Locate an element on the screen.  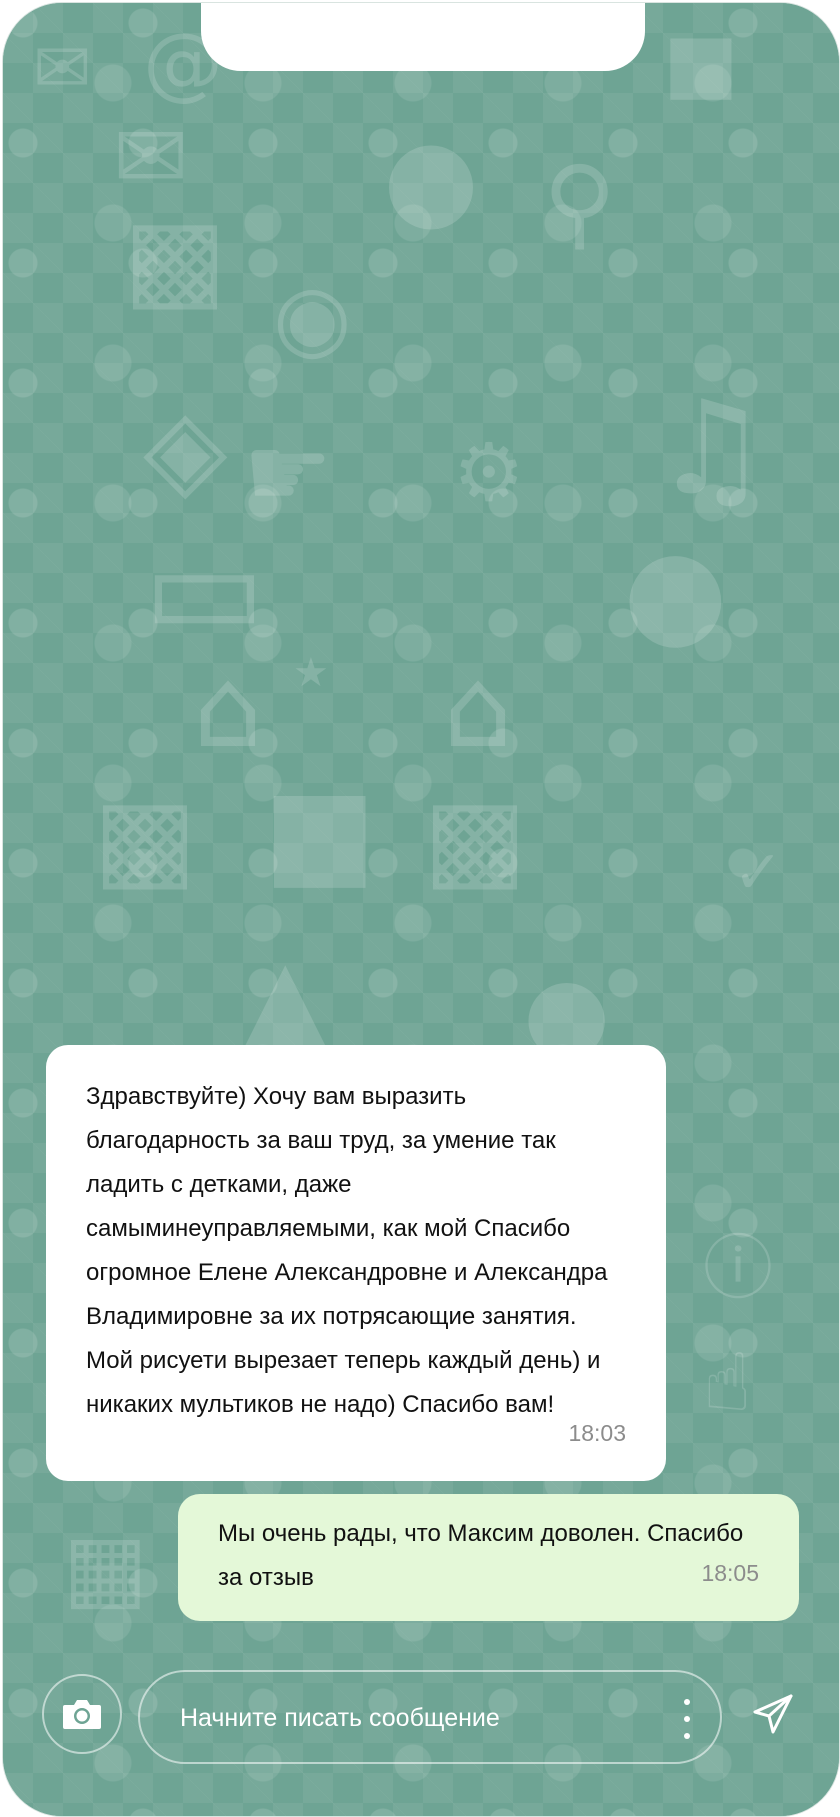
deco-star-icon: ★ is located at coordinates (311, 673).